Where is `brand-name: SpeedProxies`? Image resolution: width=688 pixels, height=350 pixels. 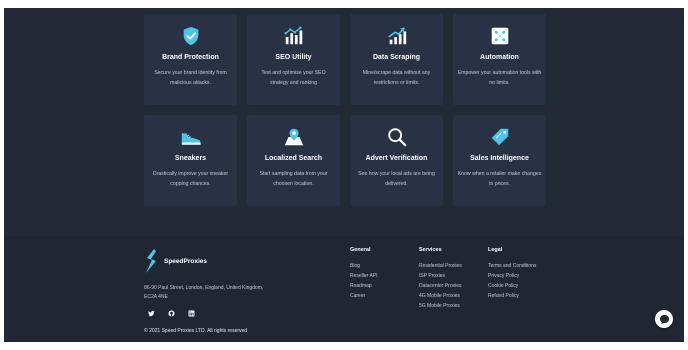 brand-name: SpeedProxies is located at coordinates (185, 261).